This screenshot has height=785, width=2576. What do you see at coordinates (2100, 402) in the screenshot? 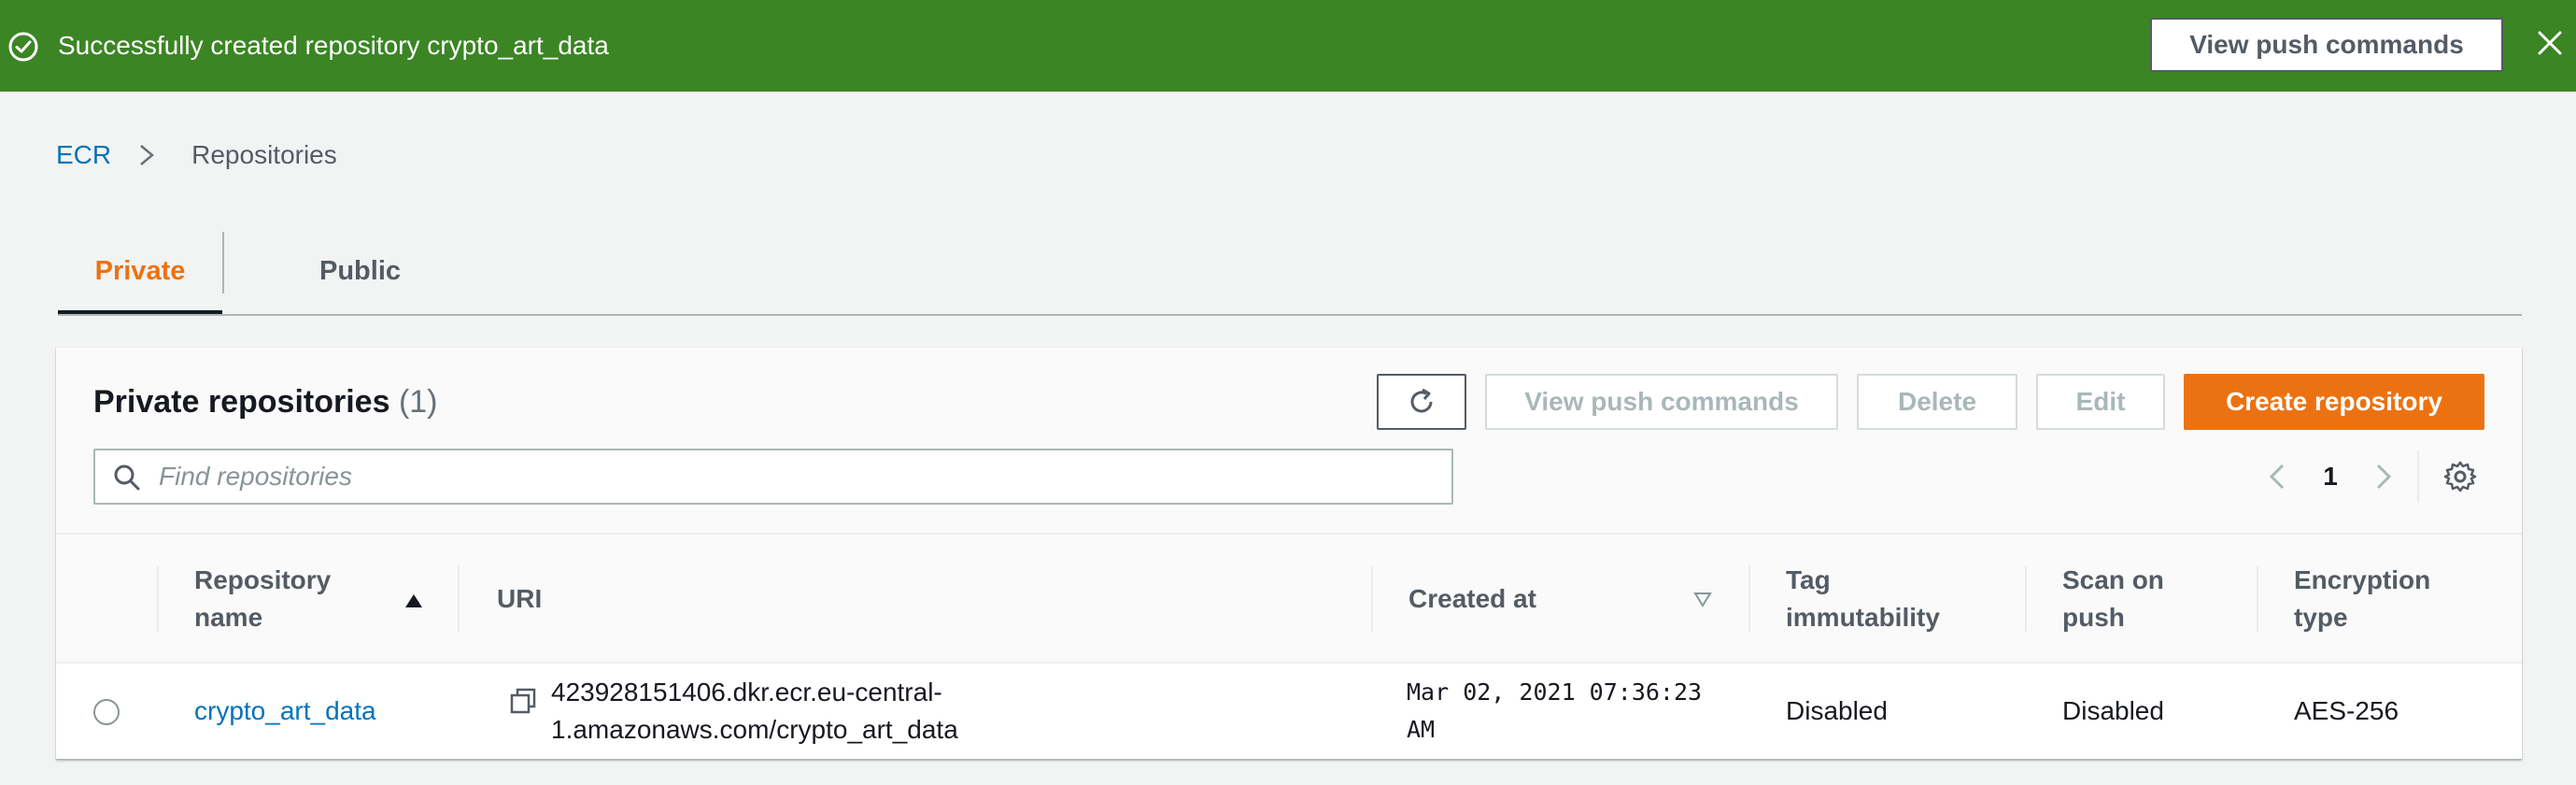
I see `edit-button: Edit` at bounding box center [2100, 402].